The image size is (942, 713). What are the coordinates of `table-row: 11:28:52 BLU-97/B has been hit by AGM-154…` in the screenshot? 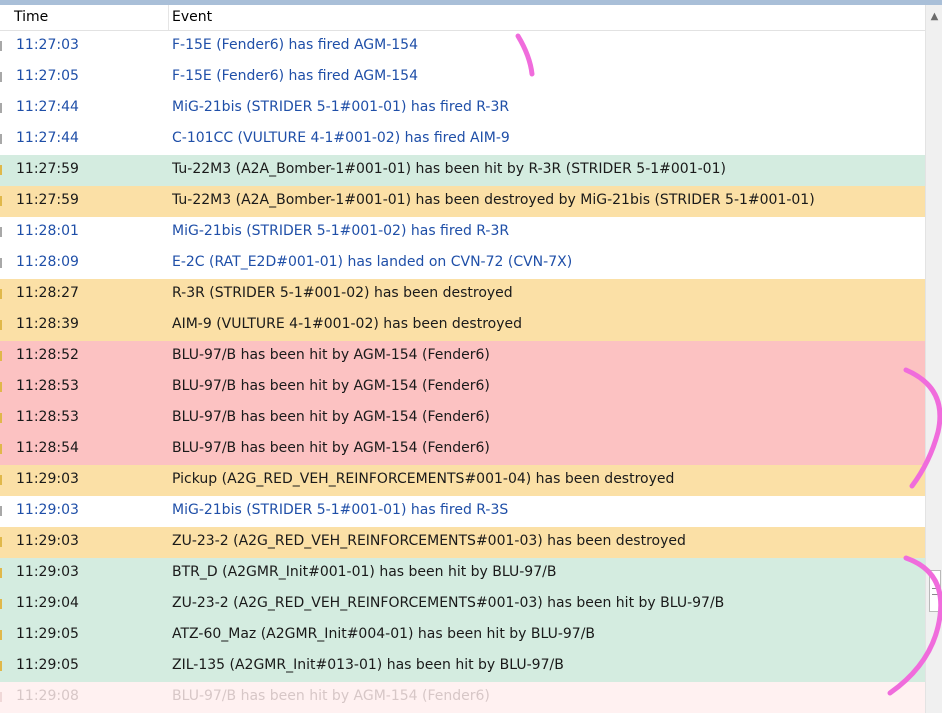 It's located at (462, 356).